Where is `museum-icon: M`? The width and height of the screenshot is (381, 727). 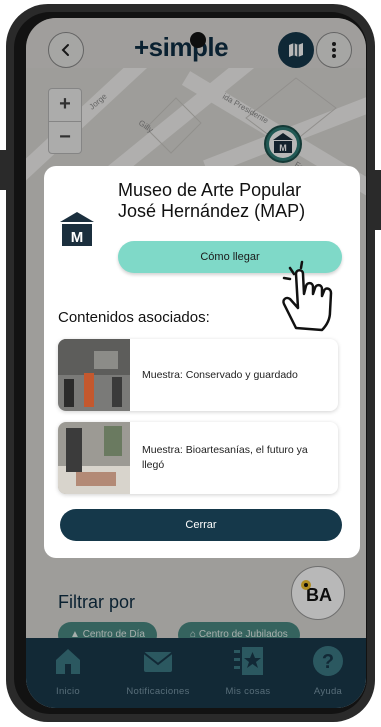 museum-icon: M is located at coordinates (77, 229).